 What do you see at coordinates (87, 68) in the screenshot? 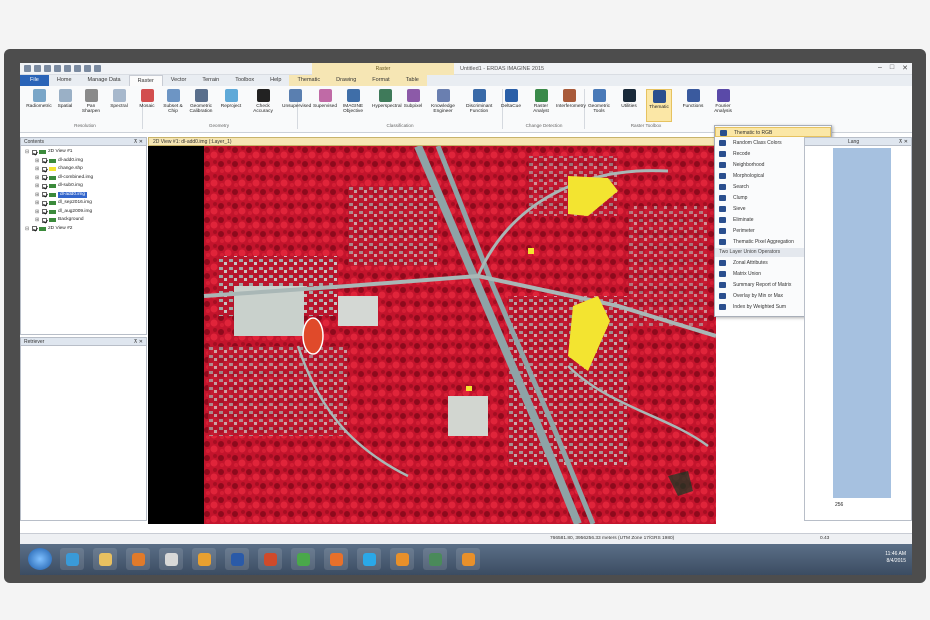
I see `pan-icon` at bounding box center [87, 68].